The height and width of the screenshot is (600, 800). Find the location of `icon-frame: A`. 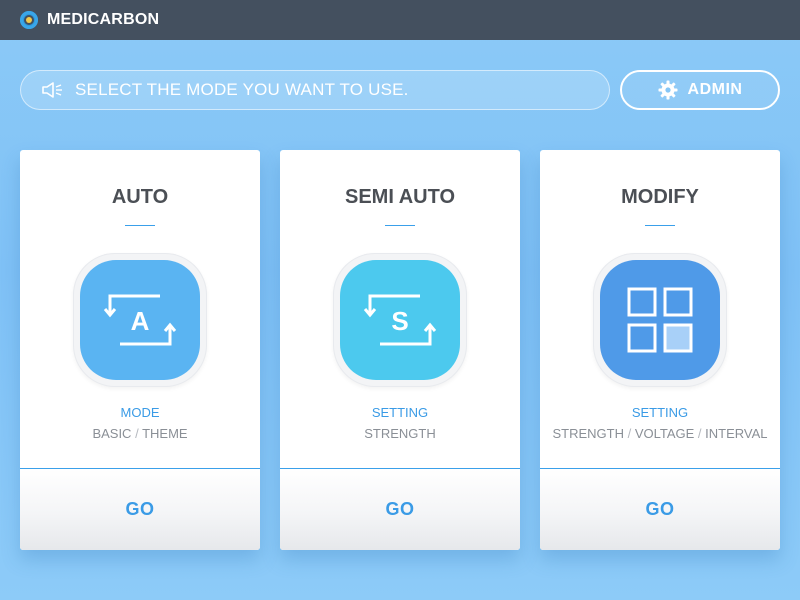

icon-frame: A is located at coordinates (140, 320).